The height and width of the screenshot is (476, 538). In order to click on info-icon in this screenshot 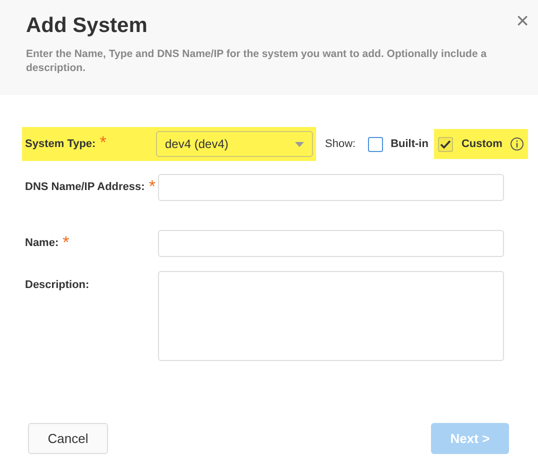, I will do `click(517, 144)`.